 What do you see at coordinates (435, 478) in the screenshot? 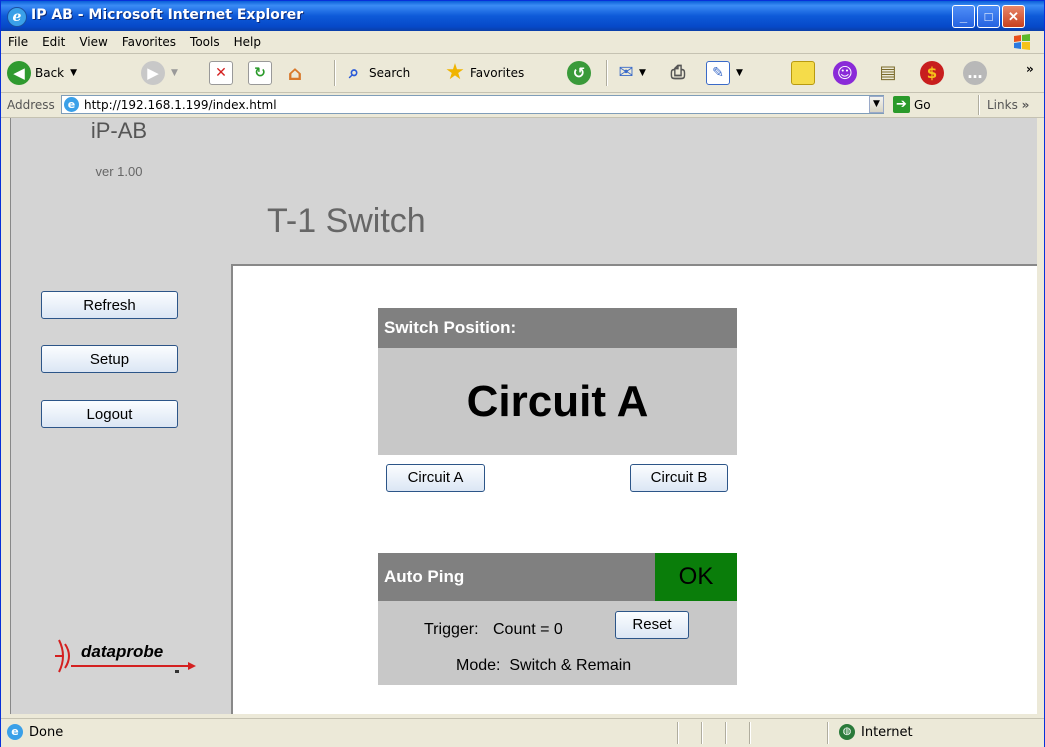
I see `circuit-a-button: Circuit A` at bounding box center [435, 478].